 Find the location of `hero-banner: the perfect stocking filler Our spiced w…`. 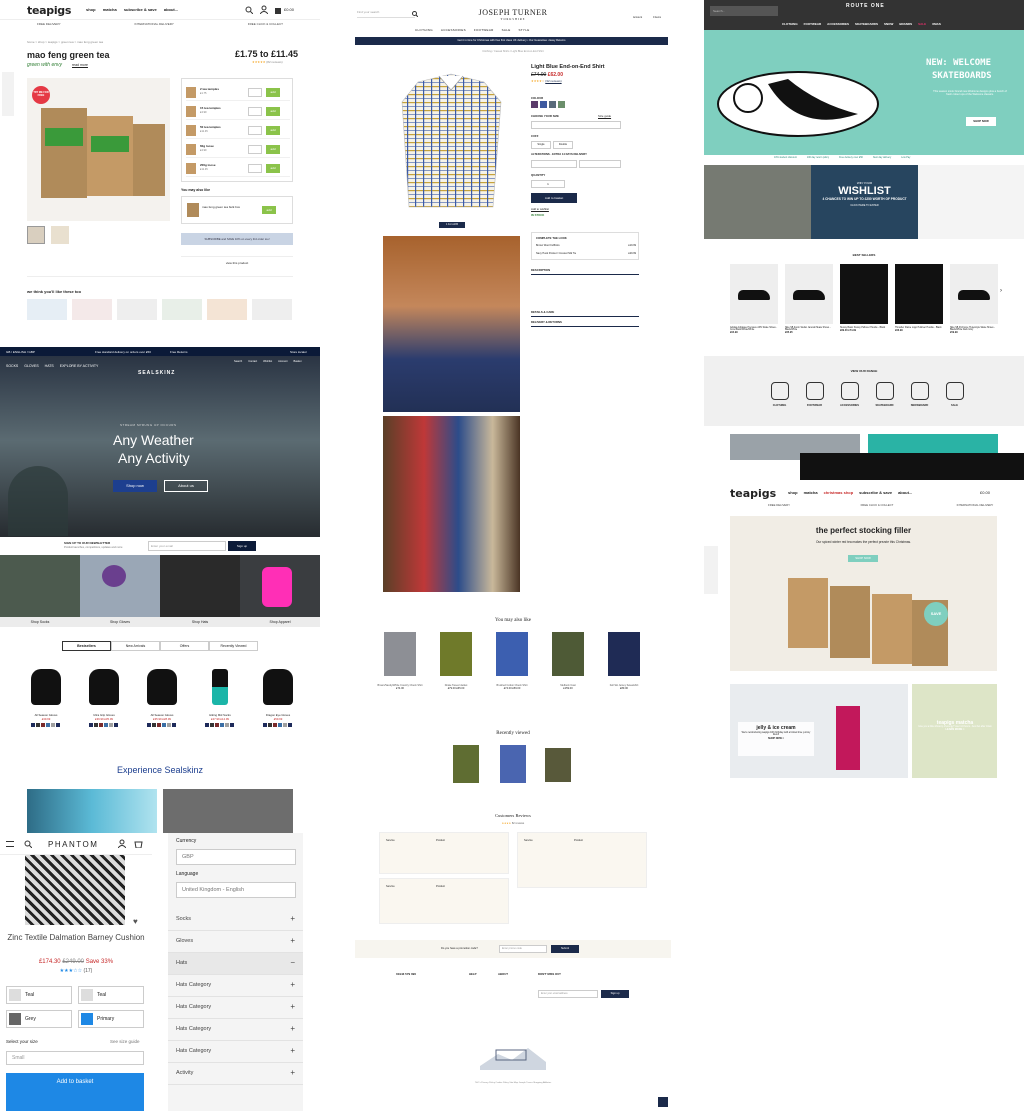

hero-banner: the perfect stocking filler Our spiced w… is located at coordinates (863, 593).